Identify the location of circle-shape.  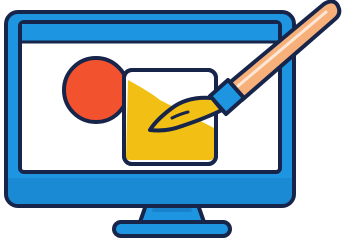
(96, 90).